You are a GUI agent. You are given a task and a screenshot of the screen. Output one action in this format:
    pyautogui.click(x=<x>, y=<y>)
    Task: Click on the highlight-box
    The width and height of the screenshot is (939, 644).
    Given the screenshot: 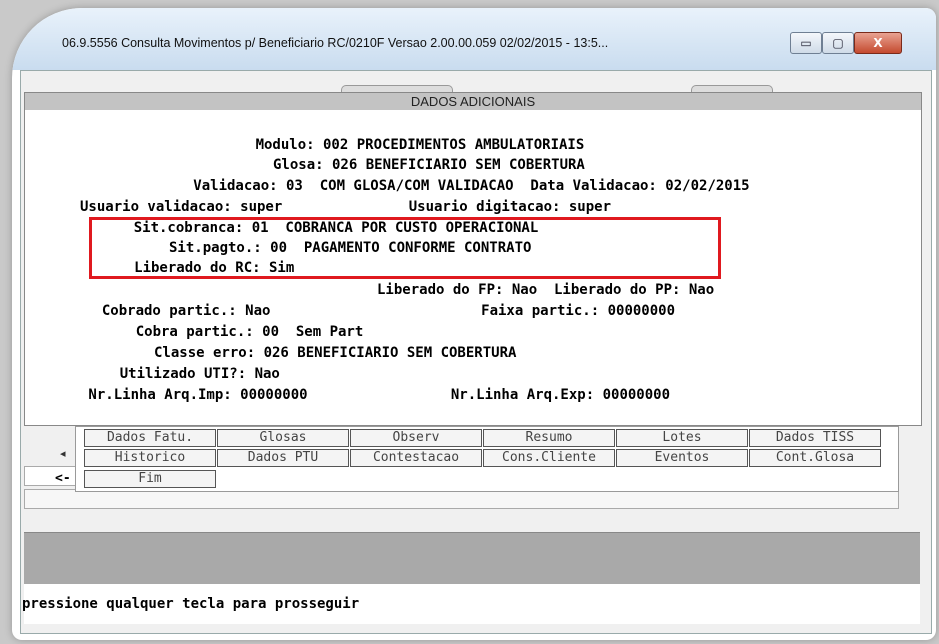 What is the action you would take?
    pyautogui.click(x=405, y=248)
    